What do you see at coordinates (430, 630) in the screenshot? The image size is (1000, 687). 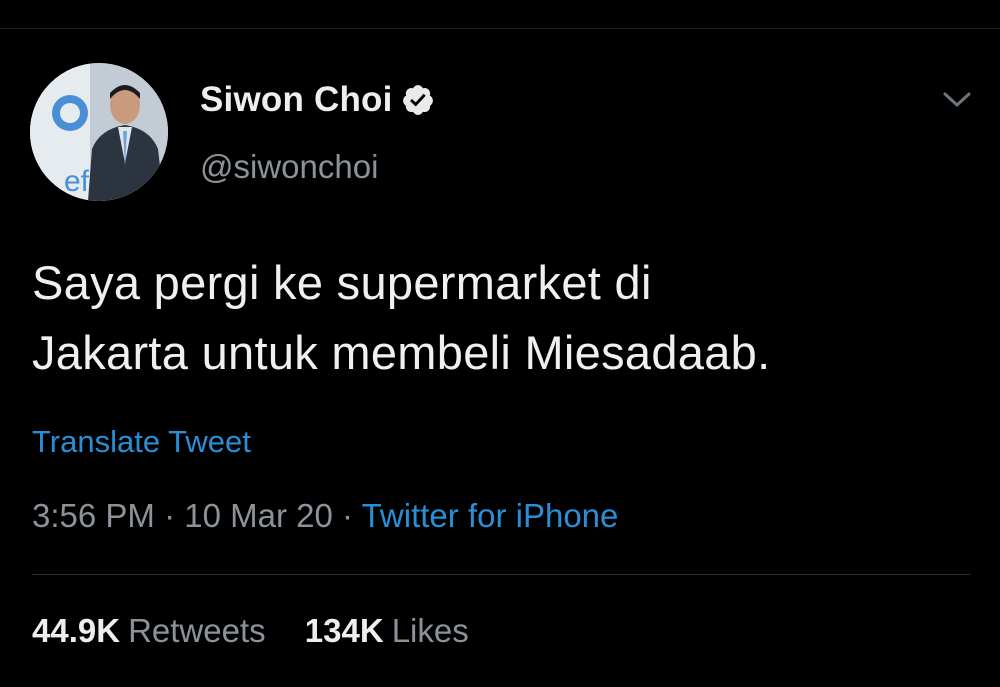 I see `likes-label: Likes` at bounding box center [430, 630].